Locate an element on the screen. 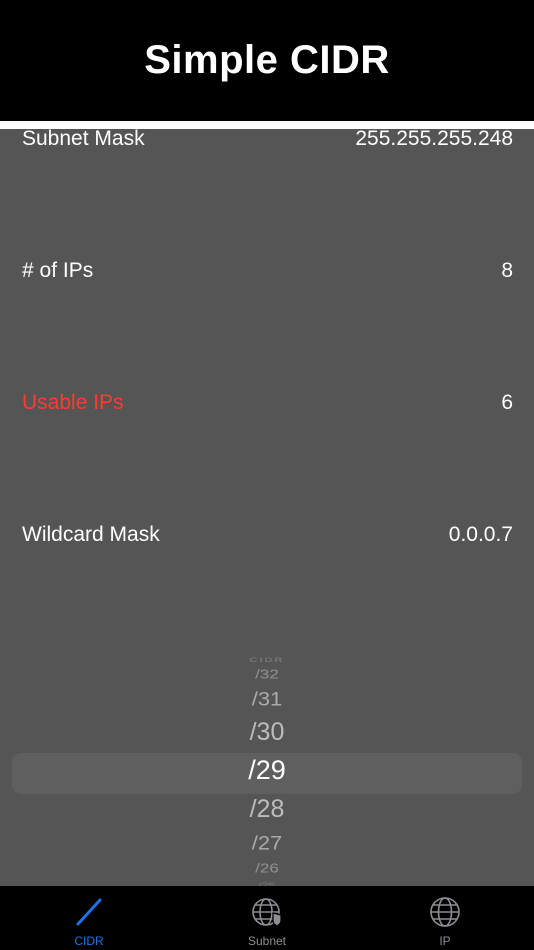 The image size is (534, 950). ip-count-row: # of IPs 8 is located at coordinates (267, 271).